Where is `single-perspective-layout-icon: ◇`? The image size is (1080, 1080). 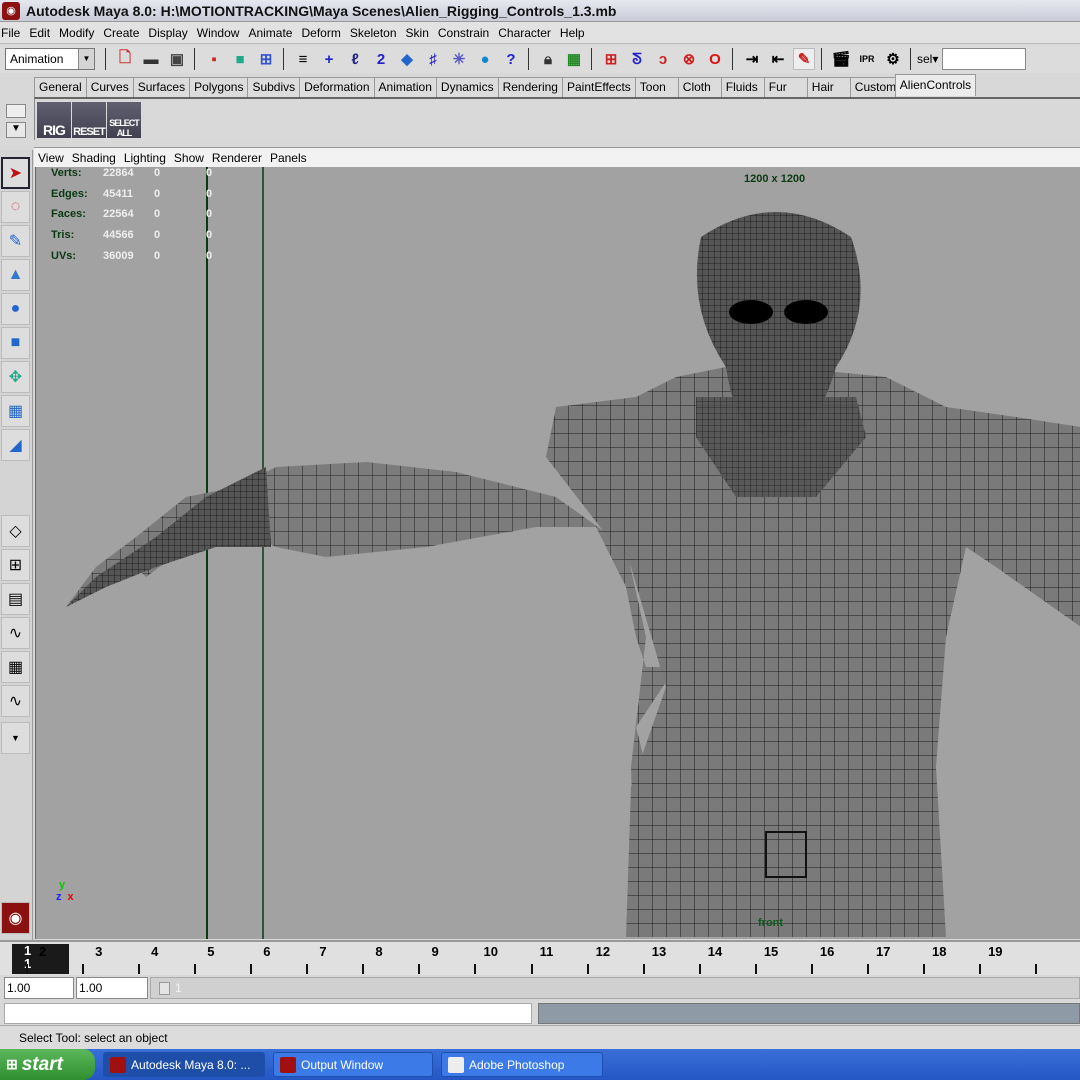 single-perspective-layout-icon: ◇ is located at coordinates (15, 531).